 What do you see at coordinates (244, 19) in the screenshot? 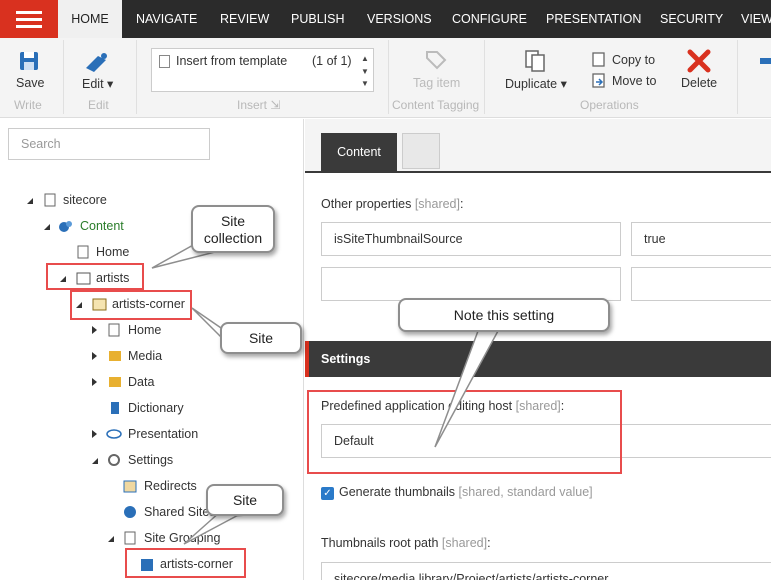
I see `tab-review: REVIEW` at bounding box center [244, 19].